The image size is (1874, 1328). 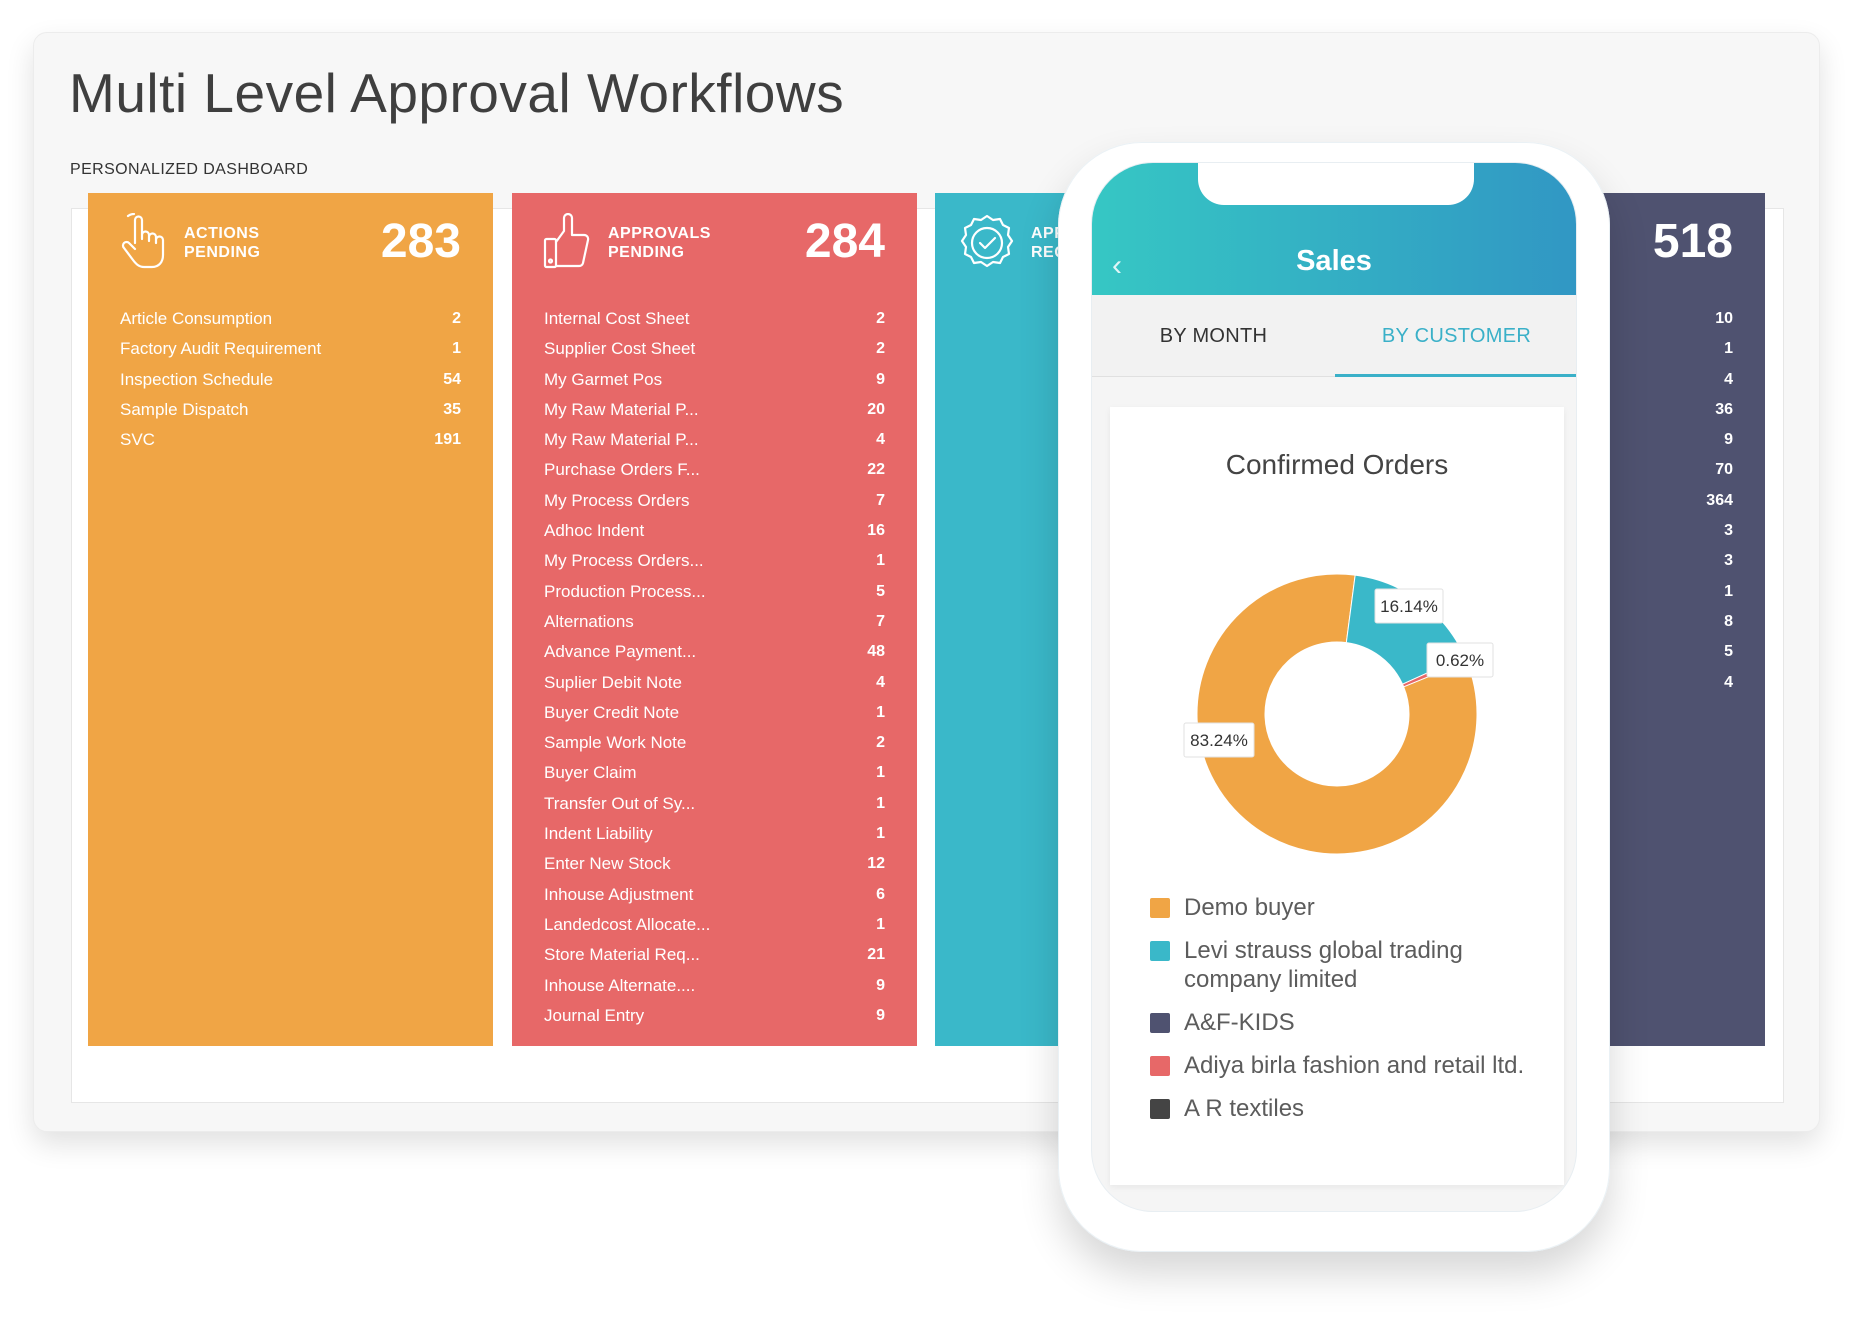 What do you see at coordinates (1728, 621) in the screenshot?
I see `row-count: 8` at bounding box center [1728, 621].